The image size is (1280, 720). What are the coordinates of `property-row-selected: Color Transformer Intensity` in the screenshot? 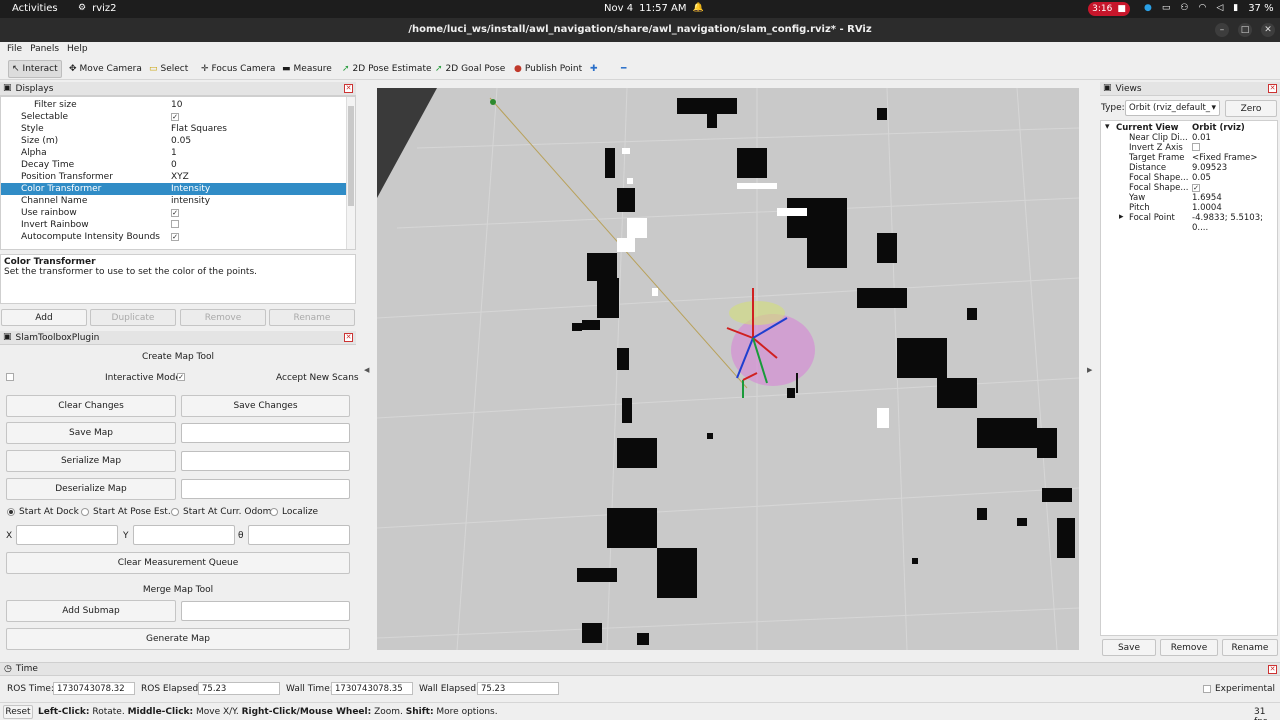 It's located at (174, 189).